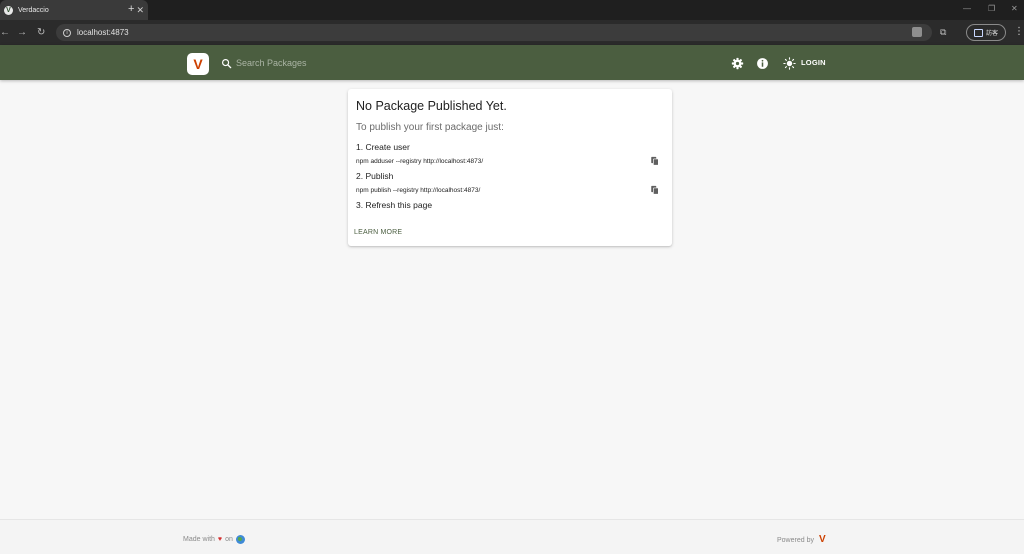  Describe the element at coordinates (943, 32) in the screenshot. I see `extensions-icon: ⧉` at that location.